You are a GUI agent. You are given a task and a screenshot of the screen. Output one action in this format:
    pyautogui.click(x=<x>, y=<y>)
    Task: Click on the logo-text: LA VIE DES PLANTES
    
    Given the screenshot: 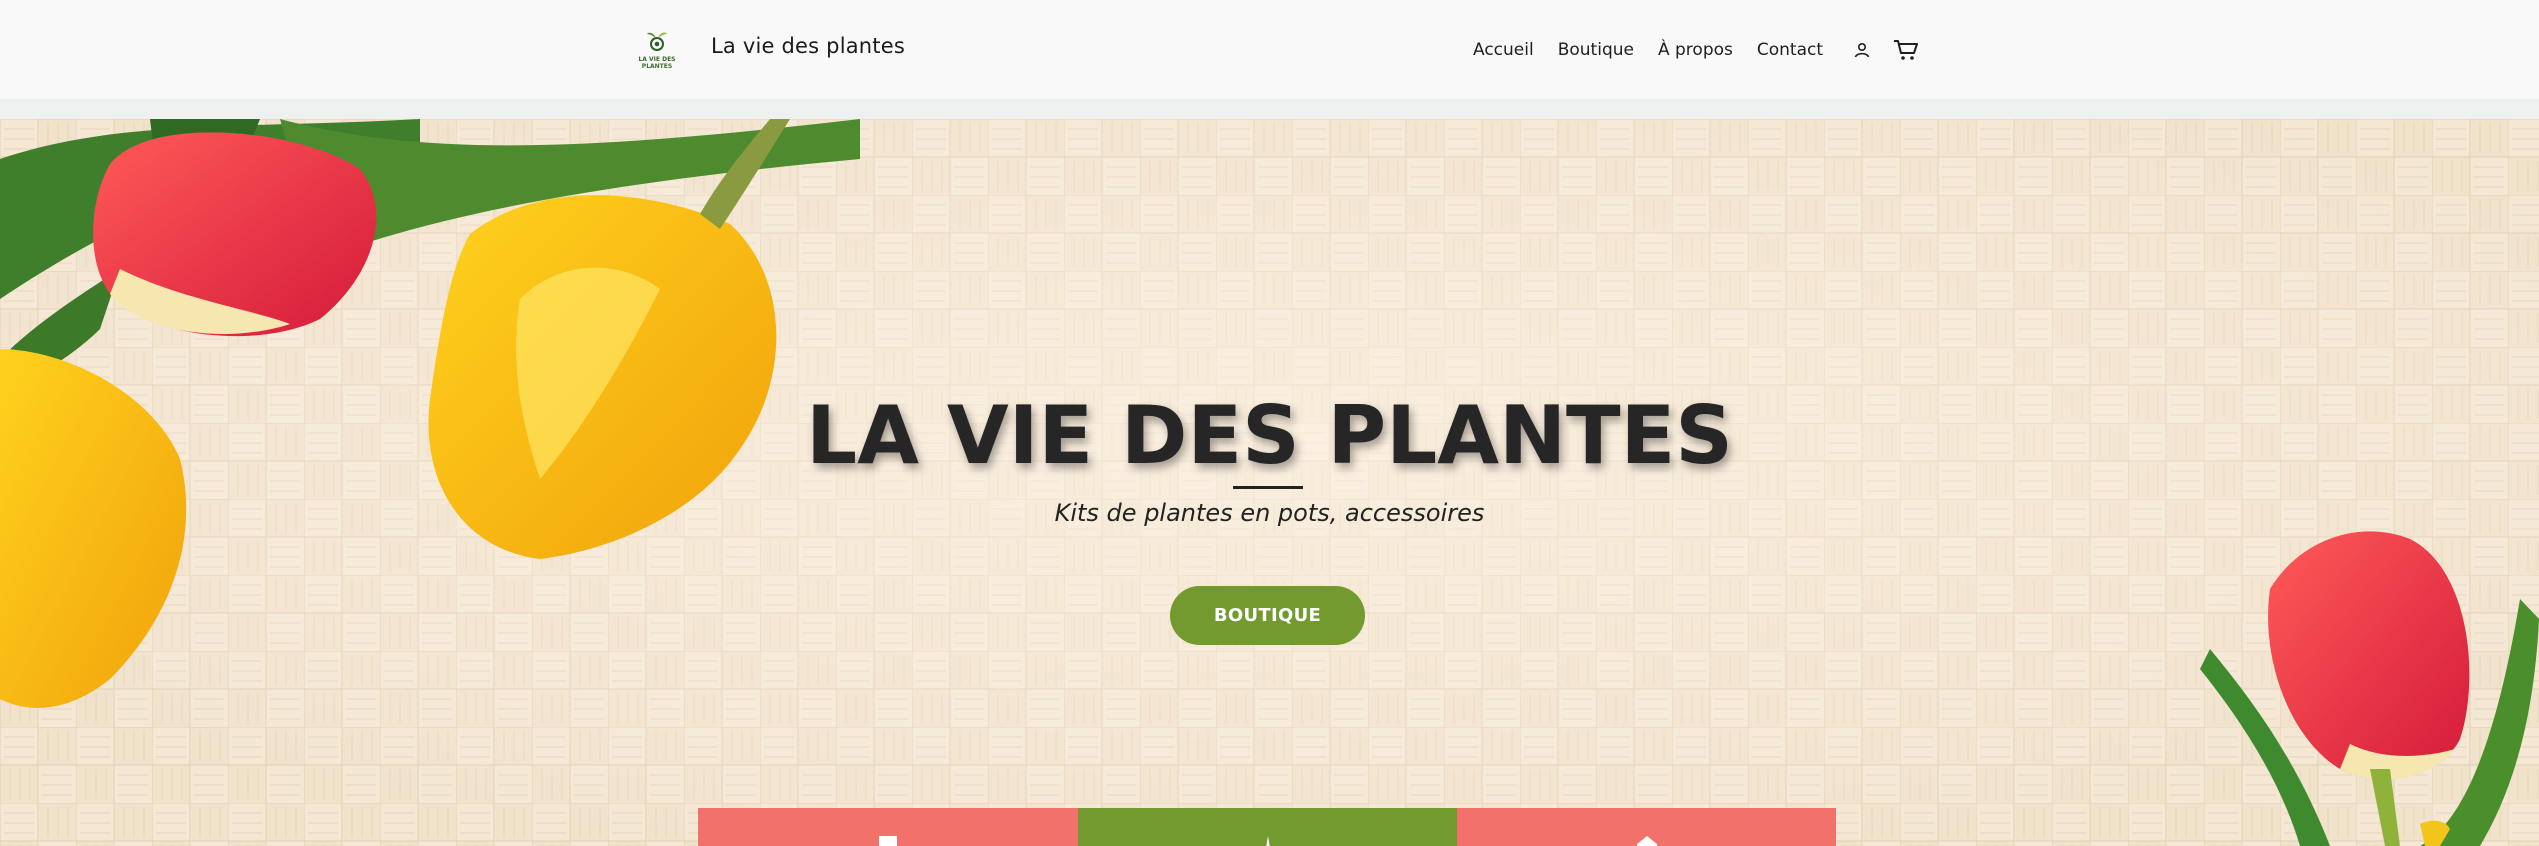 What is the action you would take?
    pyautogui.click(x=657, y=63)
    